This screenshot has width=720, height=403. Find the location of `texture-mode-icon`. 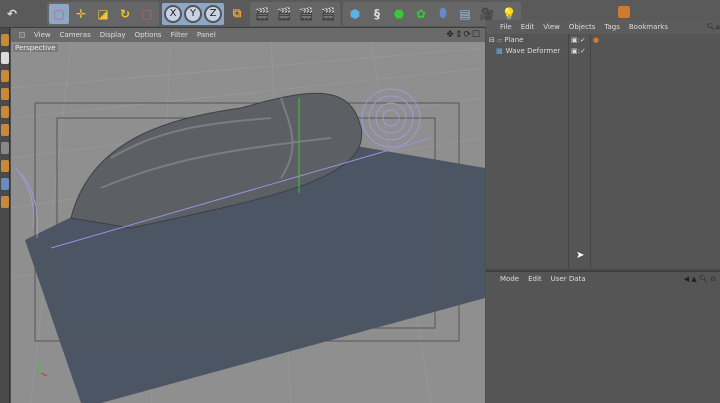

texture-mode-icon is located at coordinates (5, 58).